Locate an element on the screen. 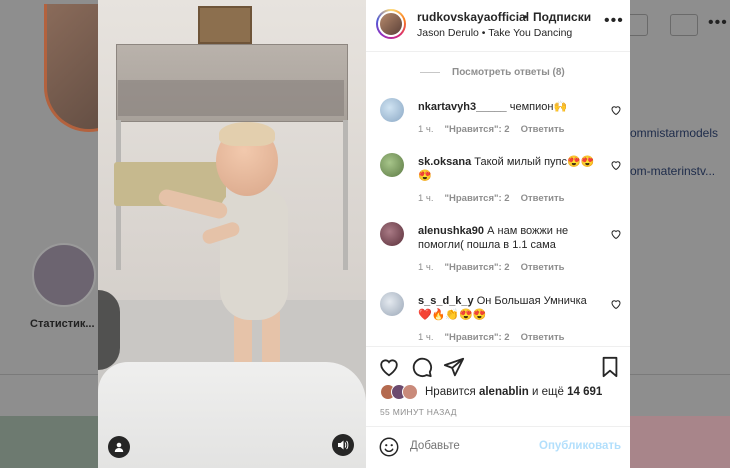  likes-count: 14 691 is located at coordinates (584, 392).